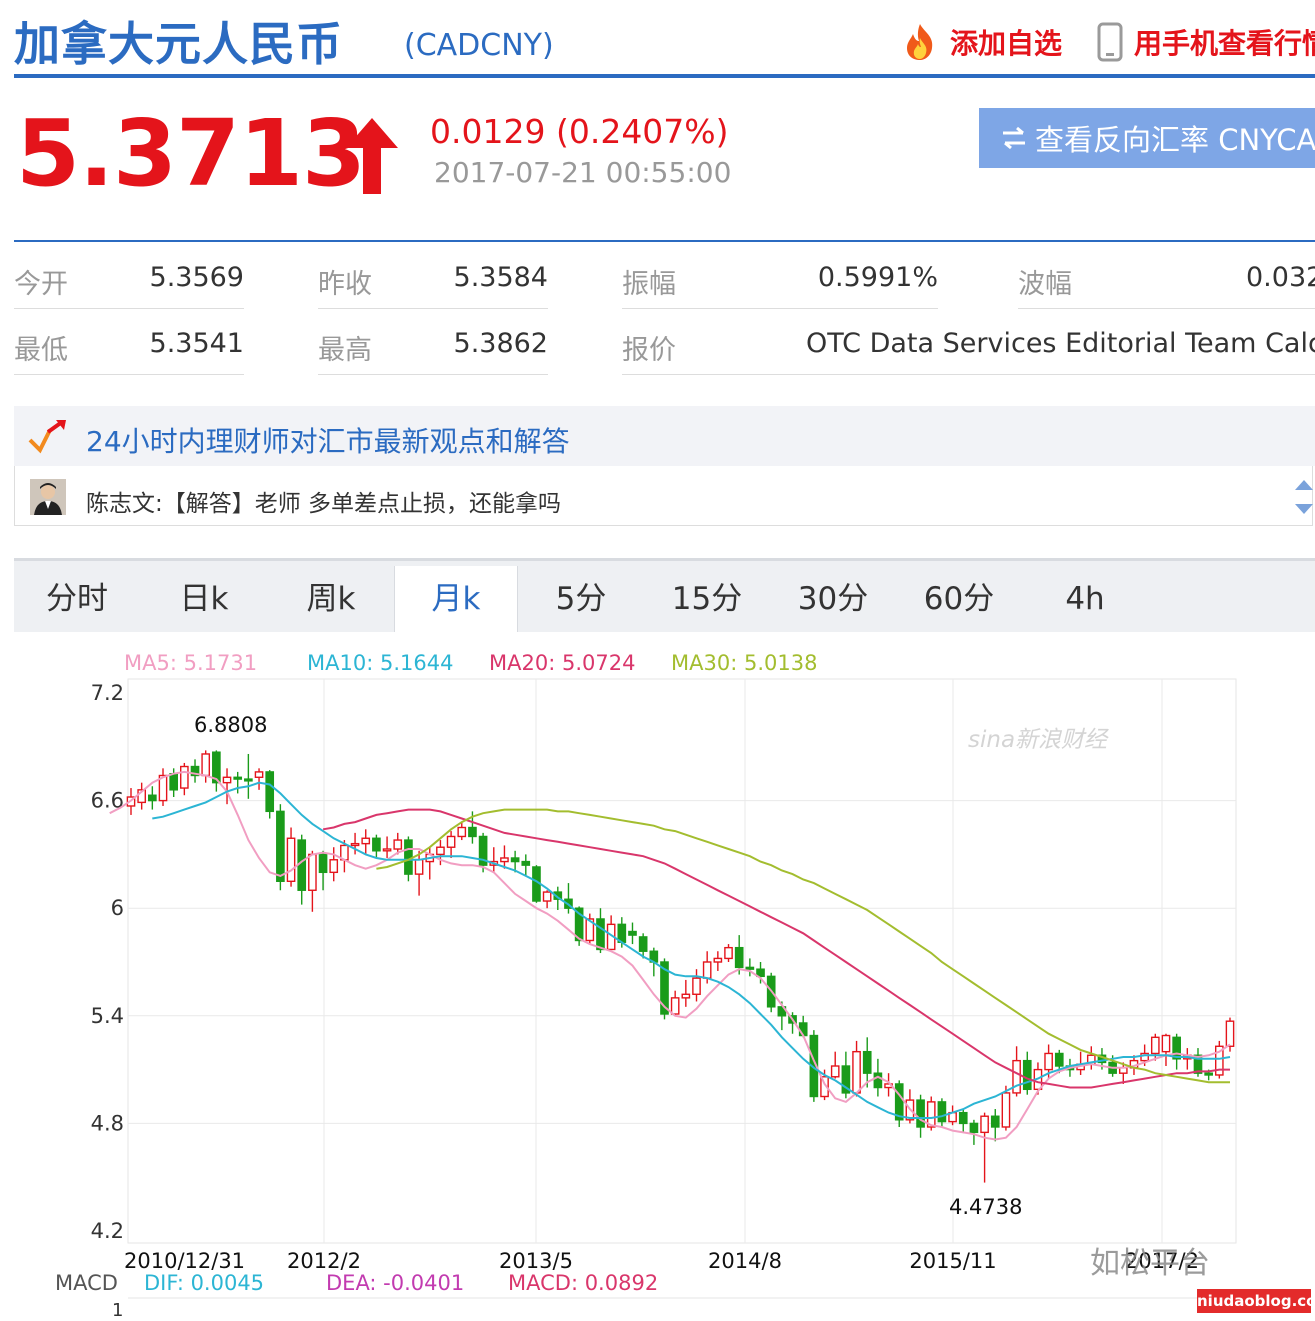  Describe the element at coordinates (118, 1310) in the screenshot. I see `macd-axis-top: 1` at that location.